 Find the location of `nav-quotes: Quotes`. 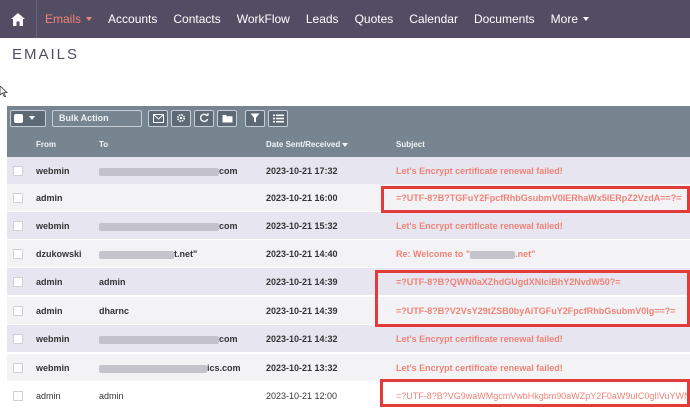

nav-quotes: Quotes is located at coordinates (374, 19).